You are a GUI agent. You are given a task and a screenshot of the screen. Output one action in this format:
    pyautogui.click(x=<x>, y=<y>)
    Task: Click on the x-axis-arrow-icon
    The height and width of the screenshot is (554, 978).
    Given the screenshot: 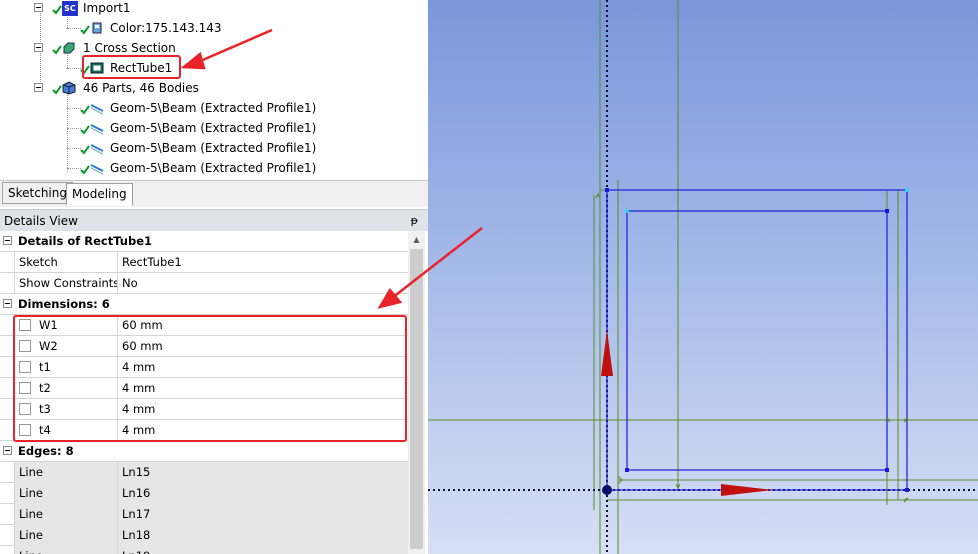 What is the action you would take?
    pyautogui.click(x=747, y=490)
    